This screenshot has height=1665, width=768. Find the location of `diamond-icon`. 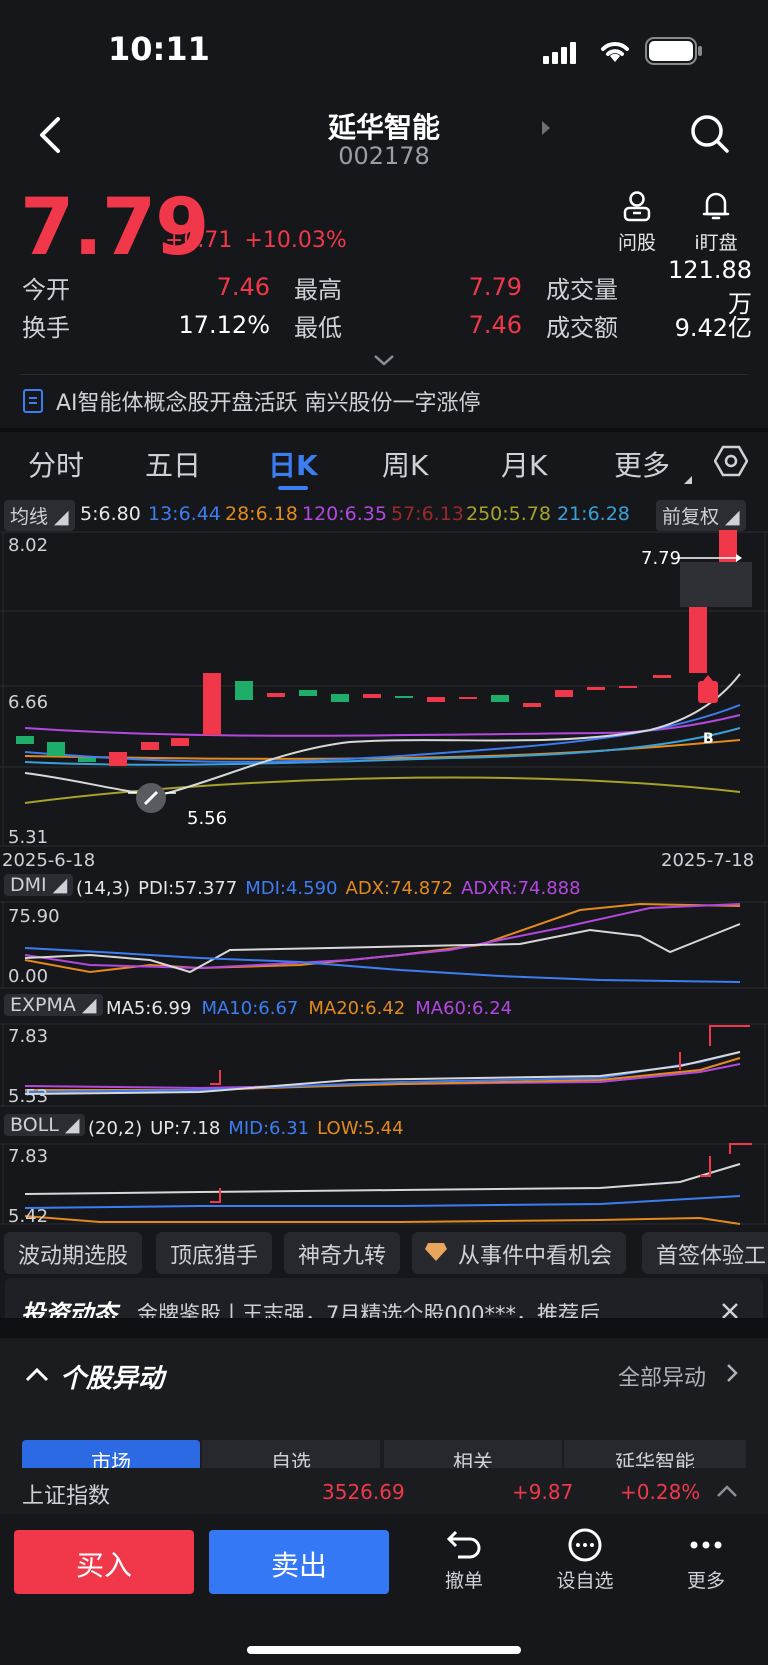

diamond-icon is located at coordinates (436, 1252).